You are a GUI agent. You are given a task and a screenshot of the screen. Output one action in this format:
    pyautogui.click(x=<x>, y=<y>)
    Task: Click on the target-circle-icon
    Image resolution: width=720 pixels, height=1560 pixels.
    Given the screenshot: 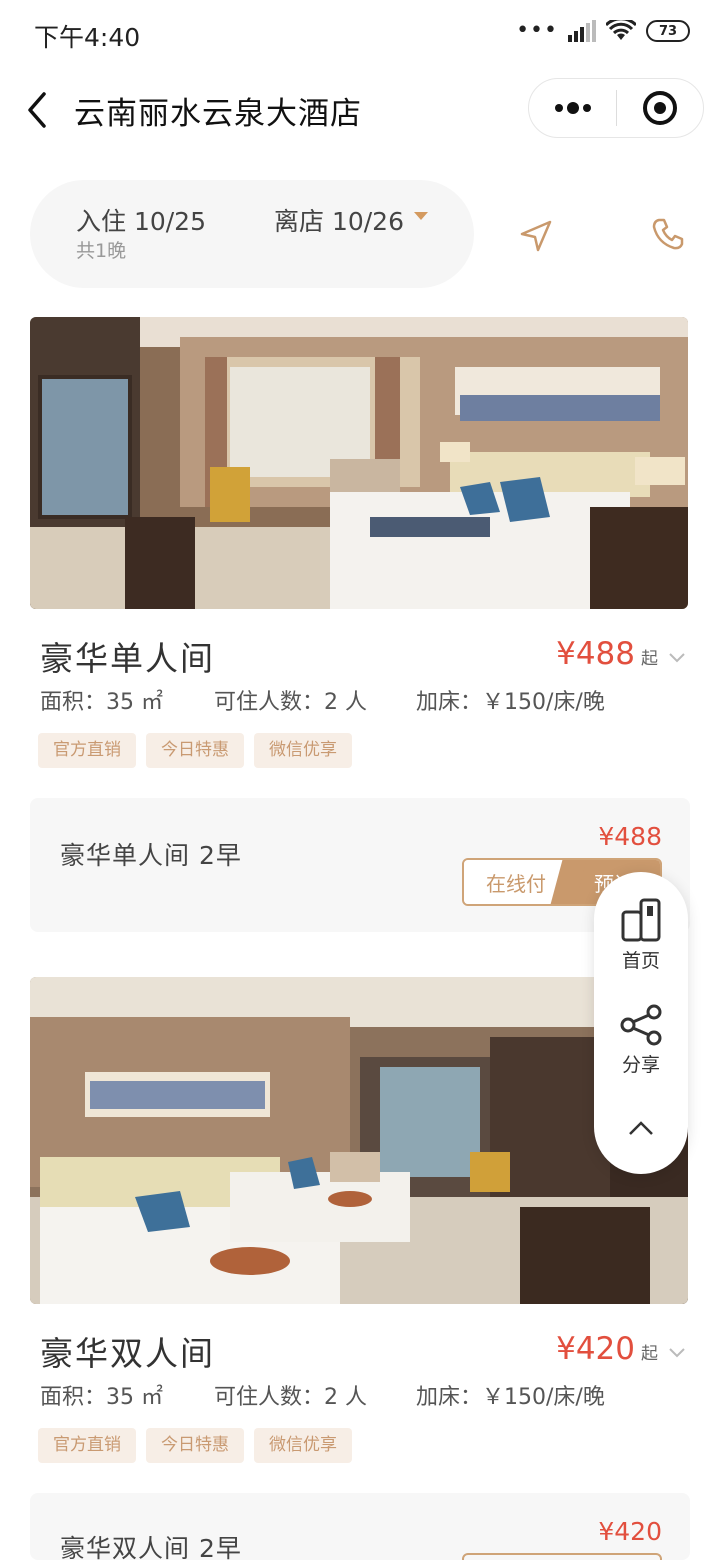 What is the action you would take?
    pyautogui.click(x=659, y=108)
    